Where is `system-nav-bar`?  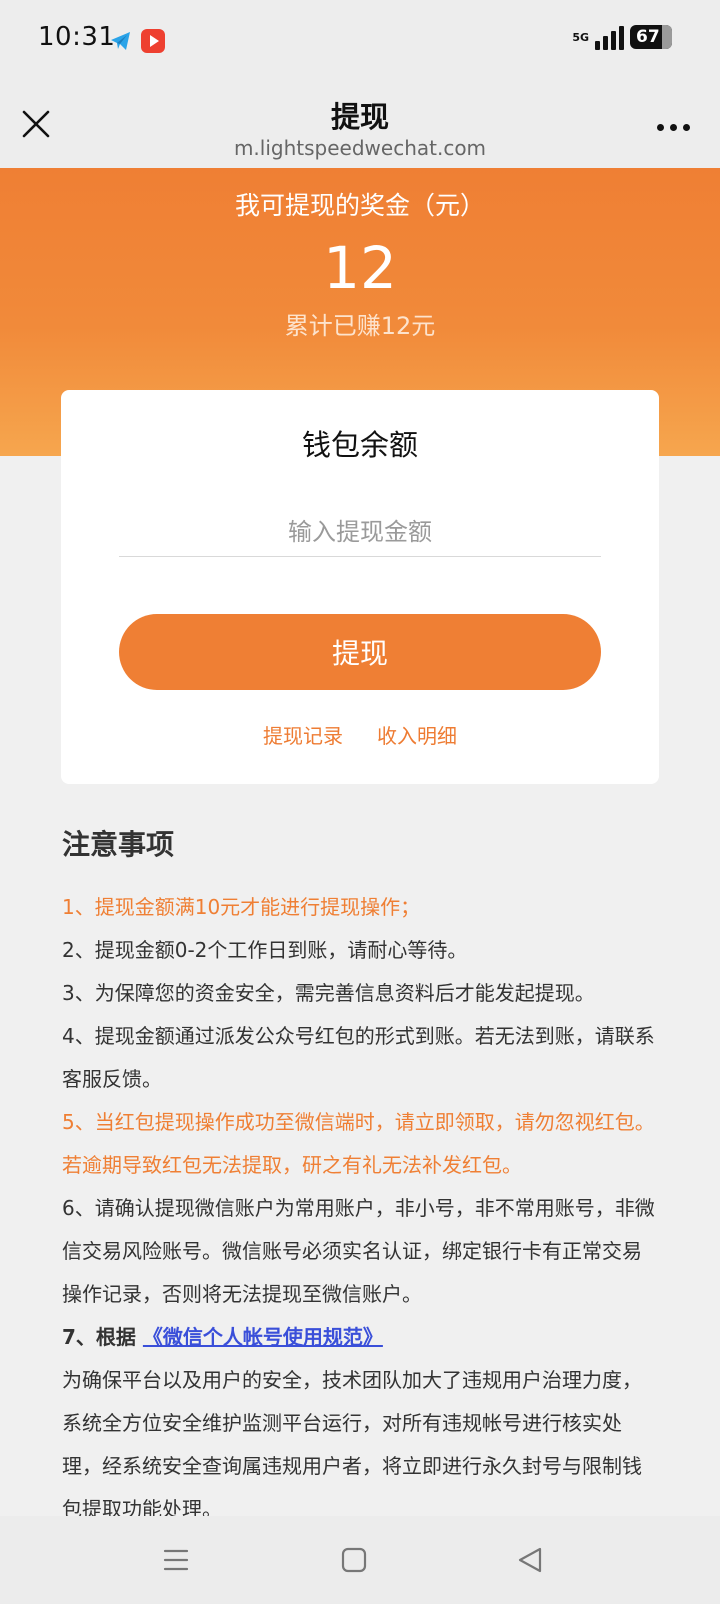
system-nav-bar is located at coordinates (360, 1560).